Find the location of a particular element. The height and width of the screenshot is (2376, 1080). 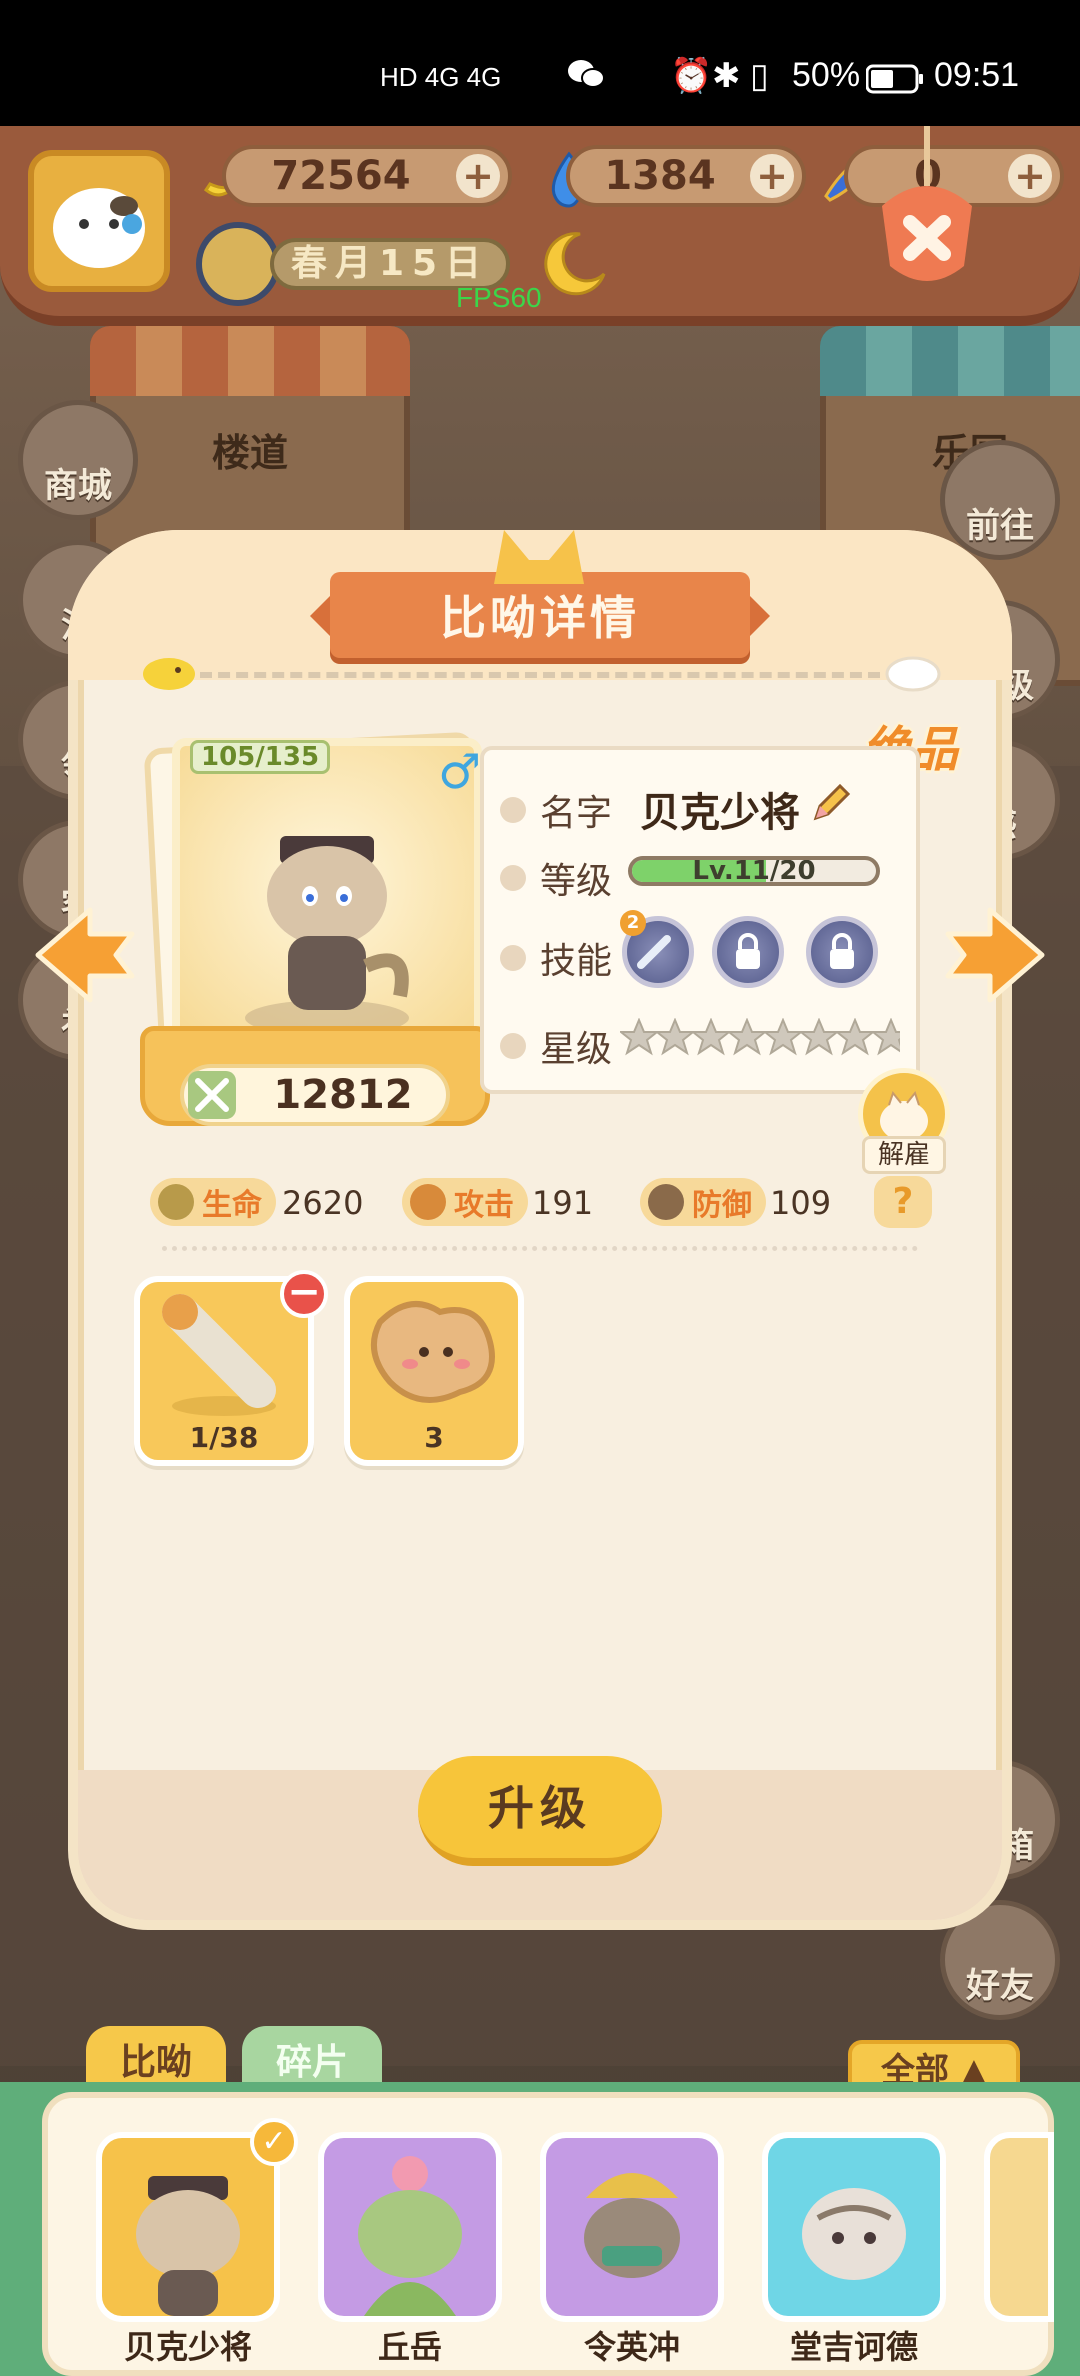

item-scroll-count: 1/38 is located at coordinates (224, 1437).